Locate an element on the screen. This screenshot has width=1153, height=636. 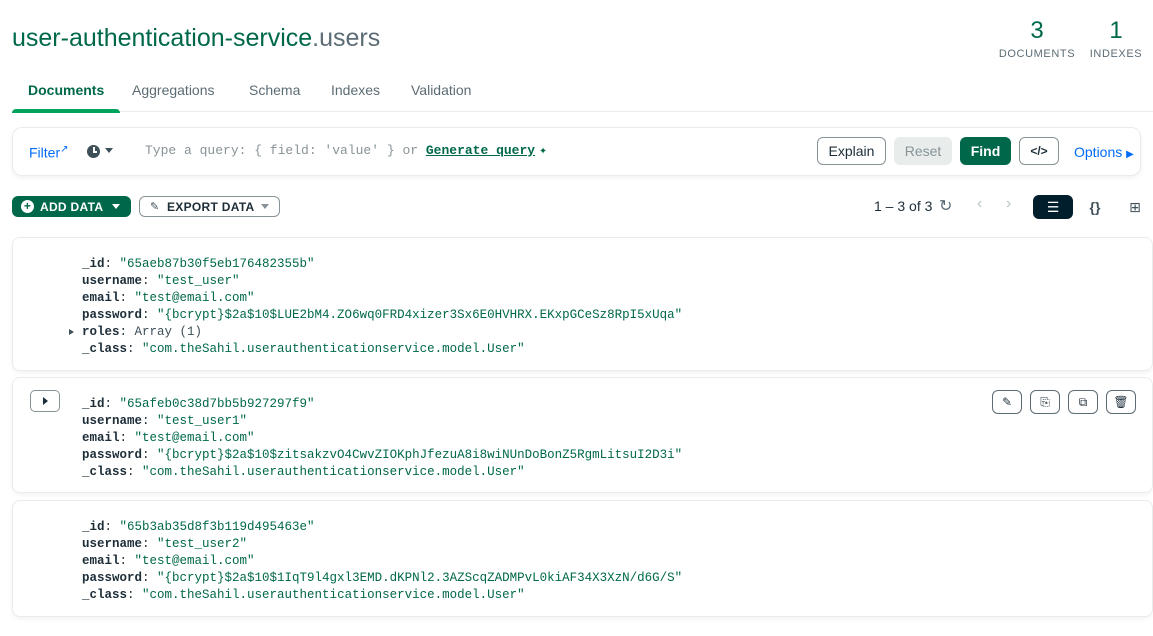
trash-icon: 🗑 is located at coordinates (1121, 402).